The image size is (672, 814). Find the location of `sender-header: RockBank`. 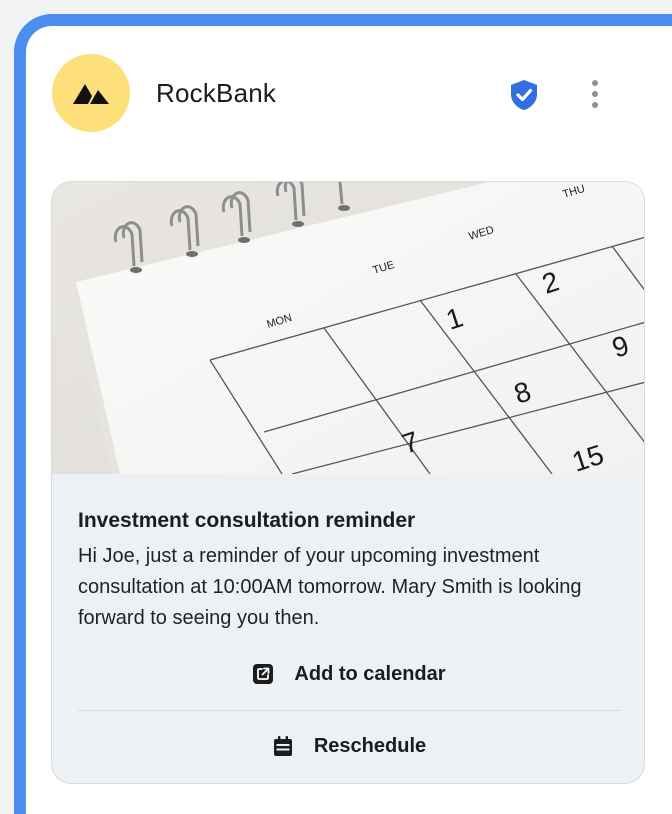

sender-header: RockBank is located at coordinates (342, 93).